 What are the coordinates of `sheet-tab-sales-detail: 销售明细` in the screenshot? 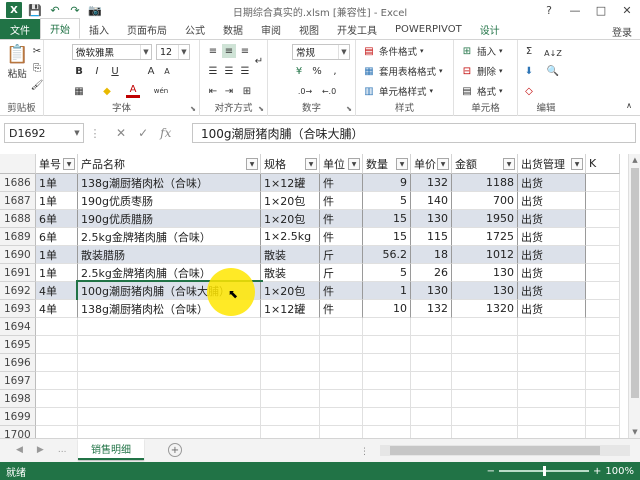 It's located at (111, 449).